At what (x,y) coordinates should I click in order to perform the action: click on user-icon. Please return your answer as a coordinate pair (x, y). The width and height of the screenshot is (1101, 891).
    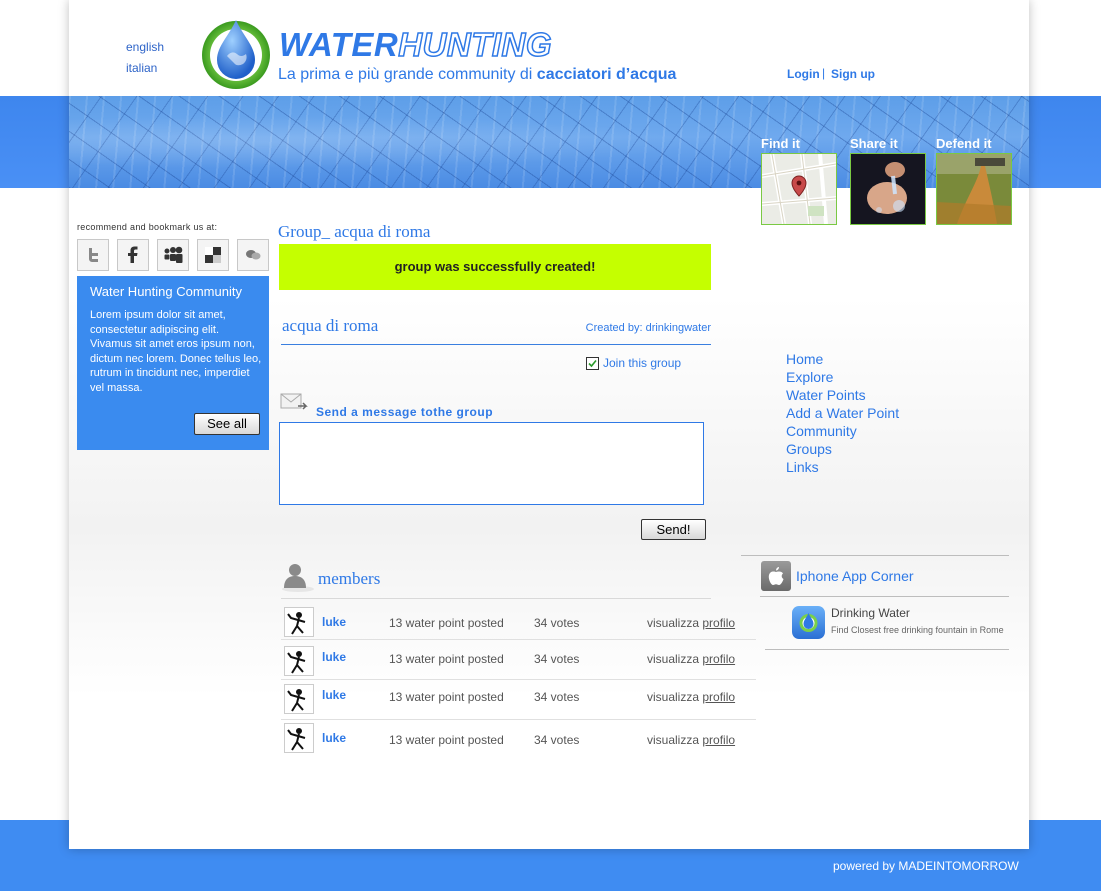
    Looking at the image, I should click on (296, 578).